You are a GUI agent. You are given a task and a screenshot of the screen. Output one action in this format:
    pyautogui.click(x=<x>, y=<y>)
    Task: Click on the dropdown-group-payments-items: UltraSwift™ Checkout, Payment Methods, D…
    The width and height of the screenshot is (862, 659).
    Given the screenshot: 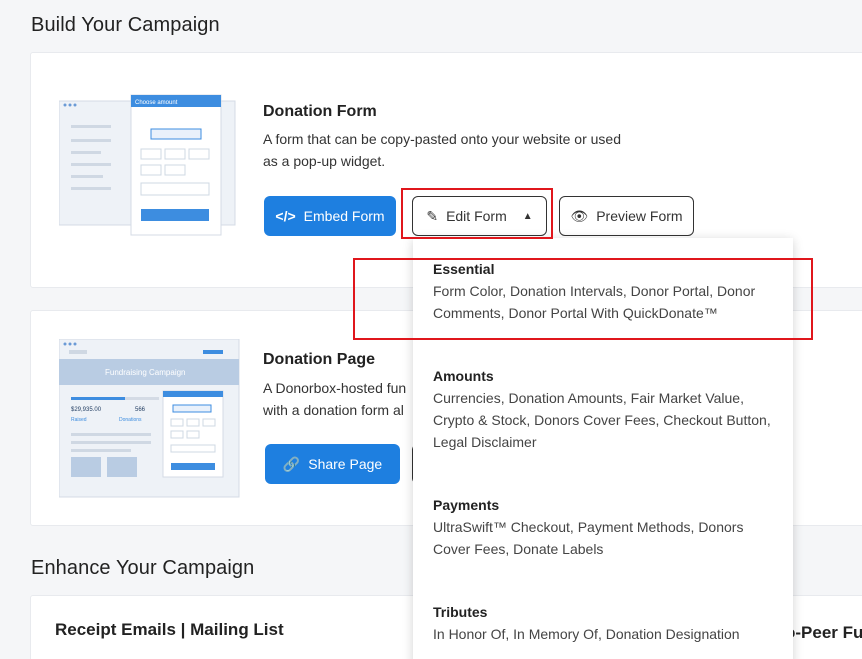 What is the action you would take?
    pyautogui.click(x=605, y=538)
    